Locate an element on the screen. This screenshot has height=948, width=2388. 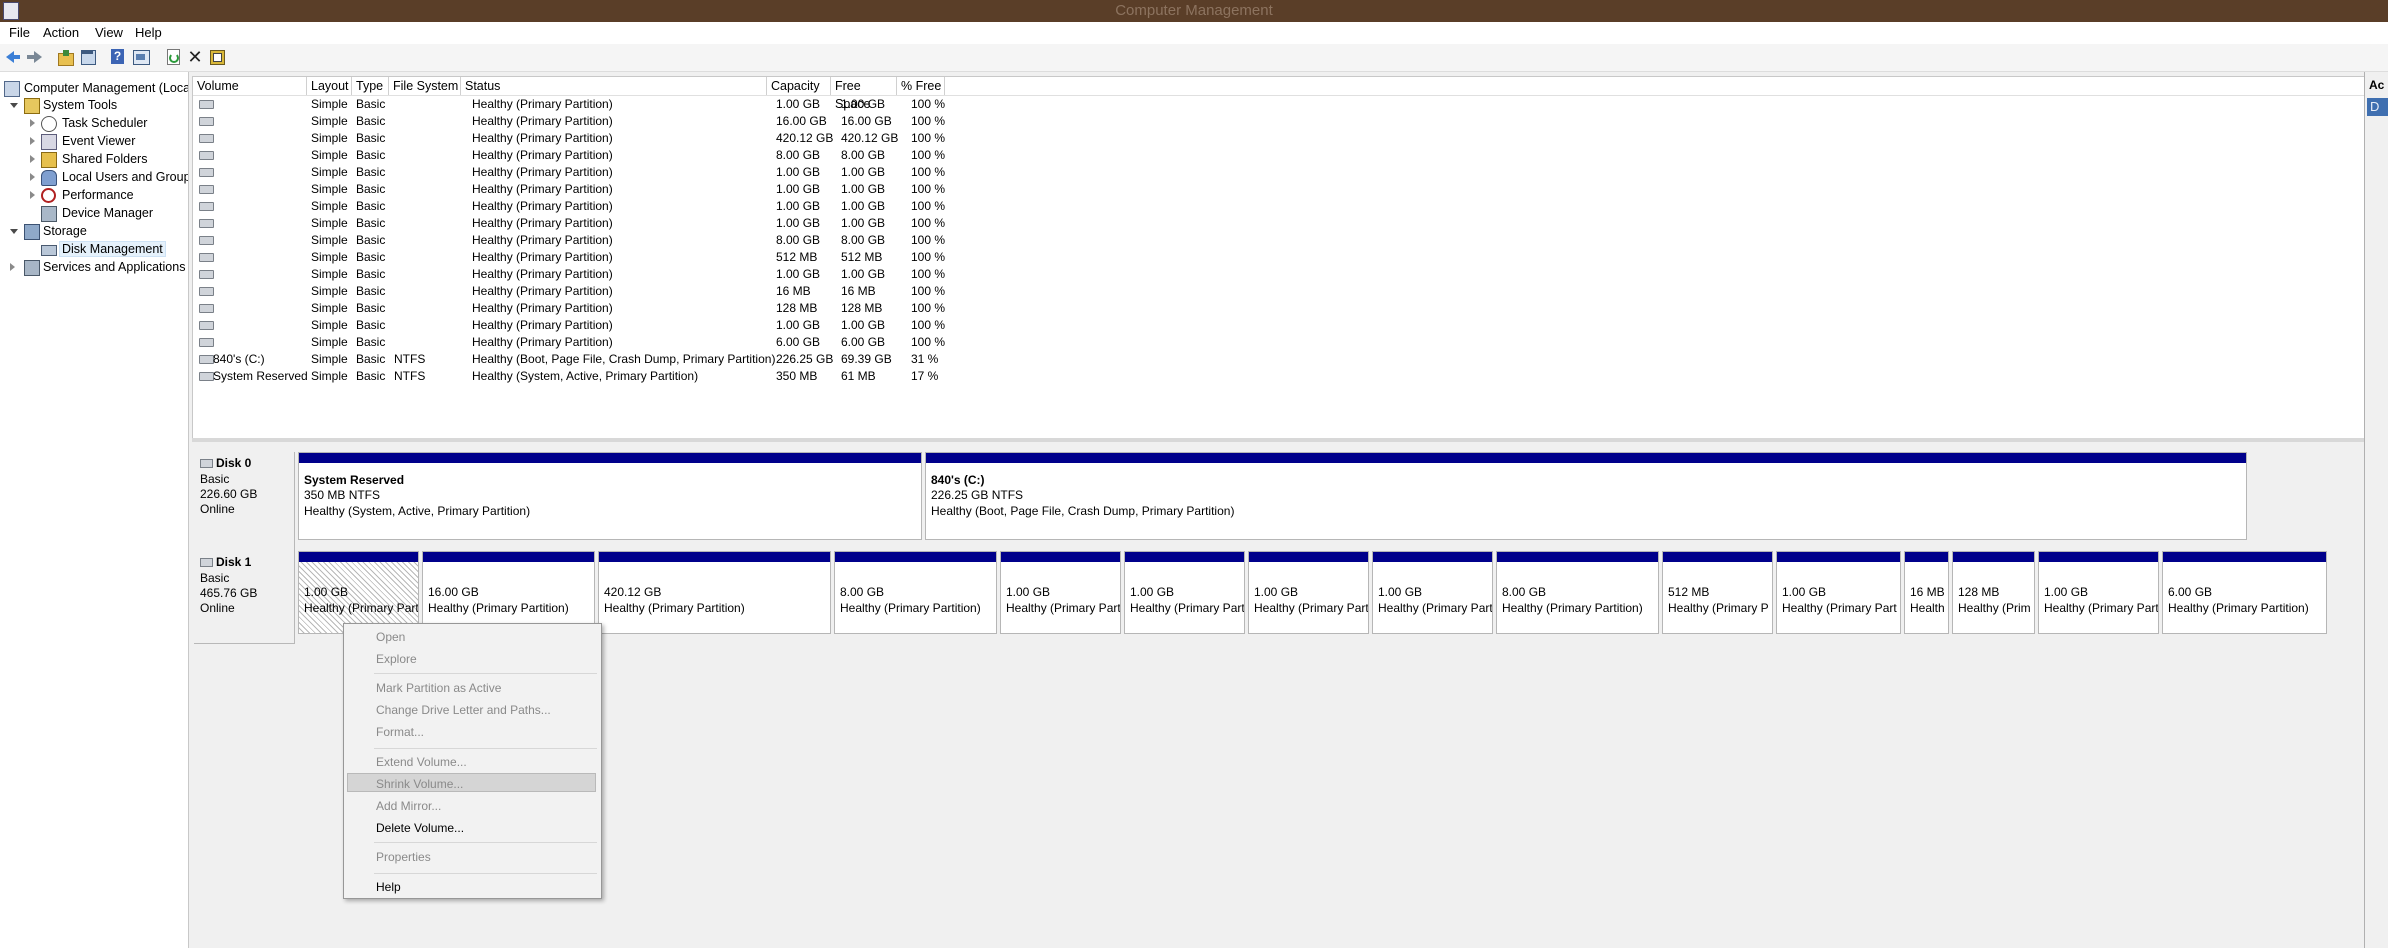
storage-icon is located at coordinates (32, 232).